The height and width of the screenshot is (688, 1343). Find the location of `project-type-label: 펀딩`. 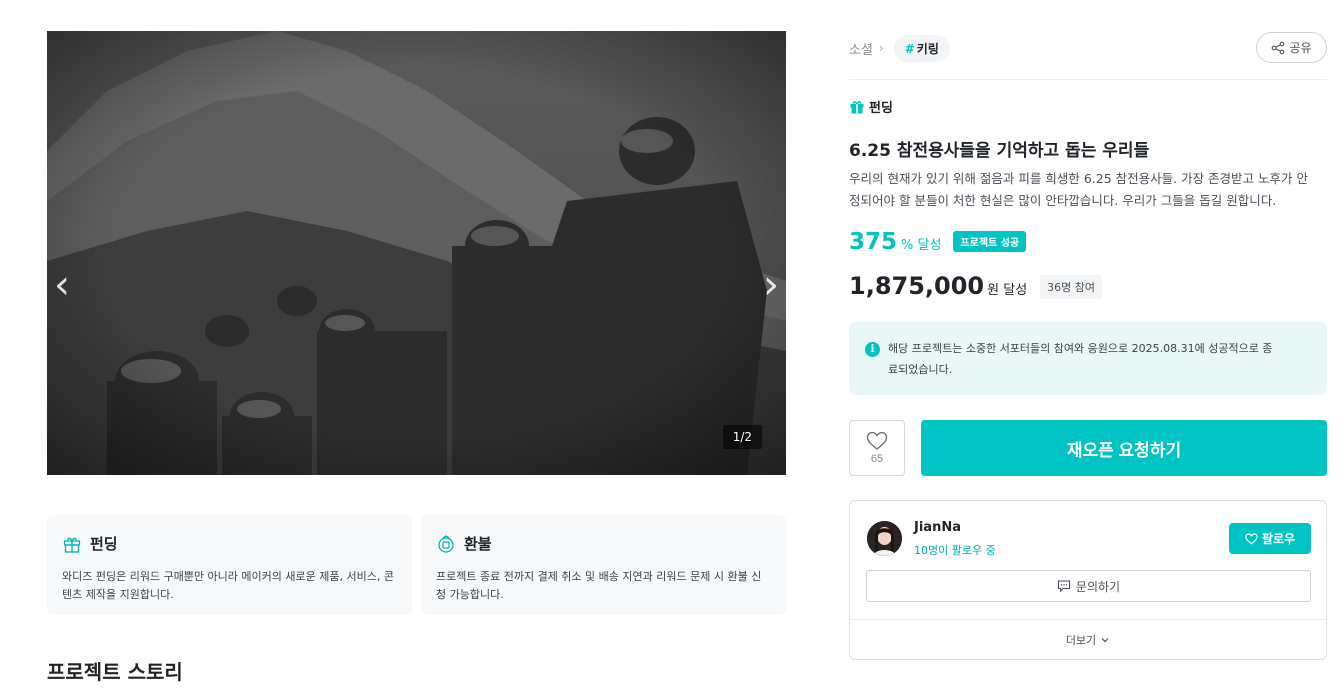

project-type-label: 펀딩 is located at coordinates (881, 108).